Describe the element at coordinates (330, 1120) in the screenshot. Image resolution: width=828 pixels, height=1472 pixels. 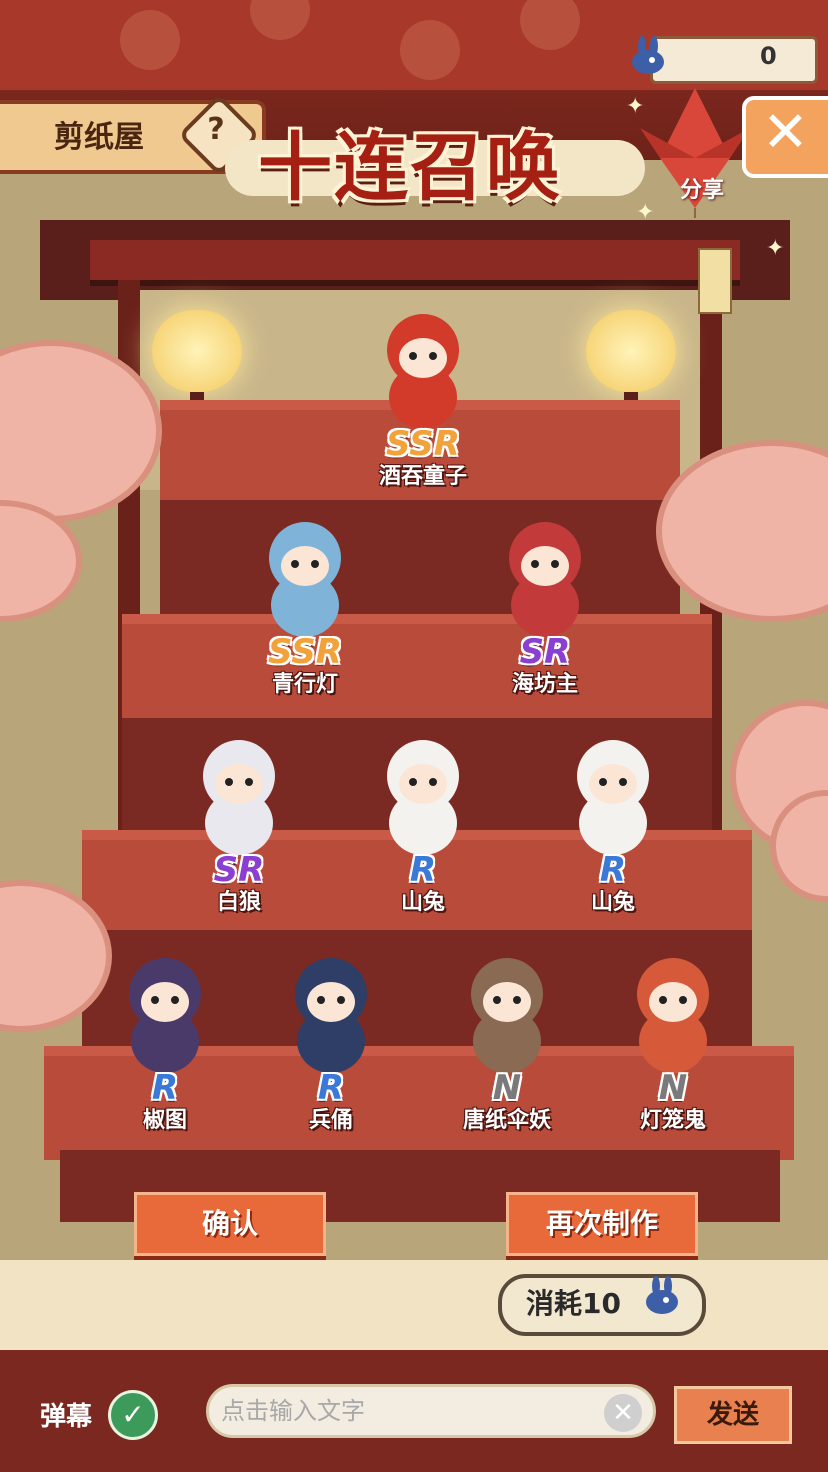
I see `character-name: 兵俑` at that location.